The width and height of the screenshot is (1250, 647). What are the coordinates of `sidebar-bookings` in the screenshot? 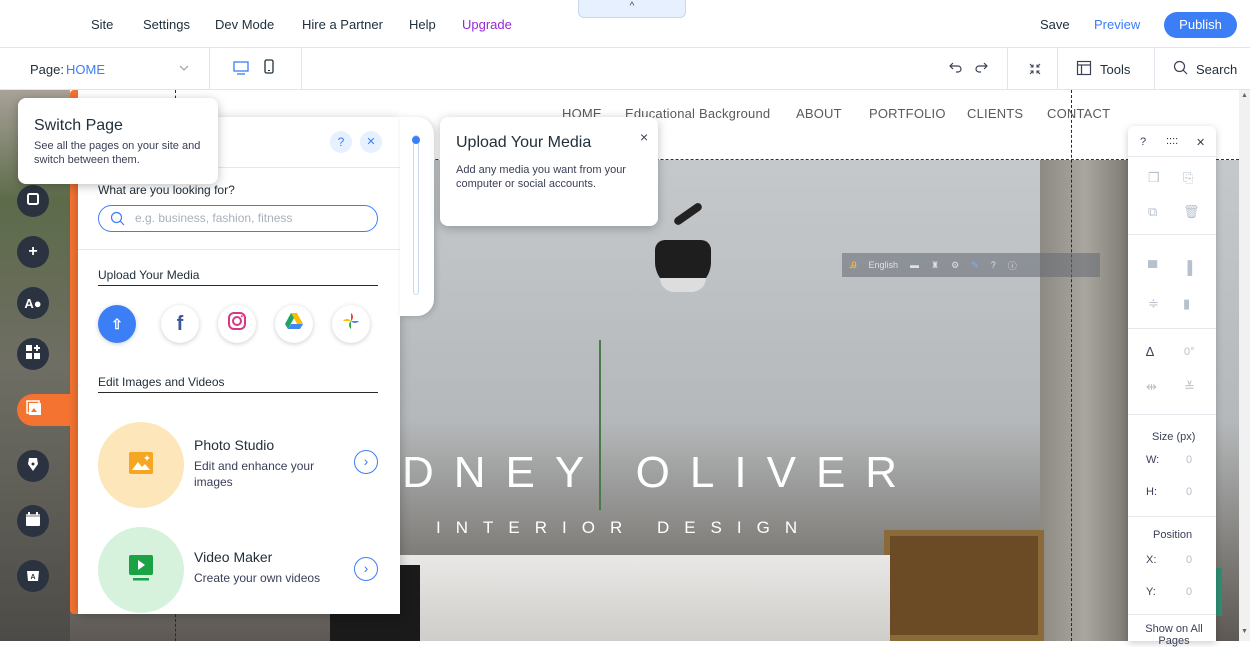 It's located at (33, 521).